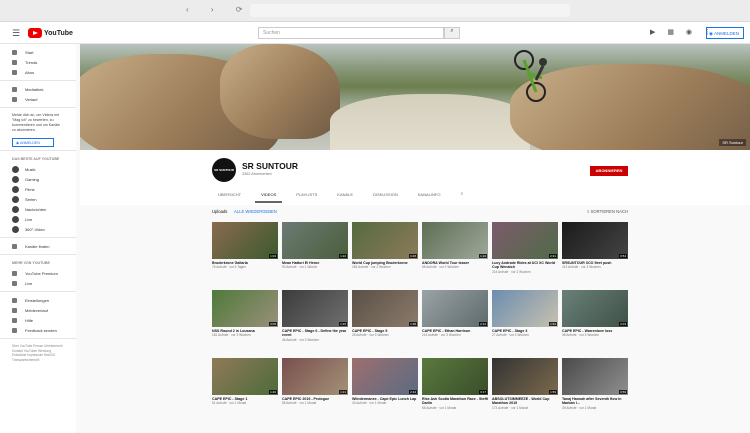 Image resolution: width=750 pixels, height=433 pixels. Describe the element at coordinates (525, 376) in the screenshot. I see `video-thumbnail: 1:59` at that location.